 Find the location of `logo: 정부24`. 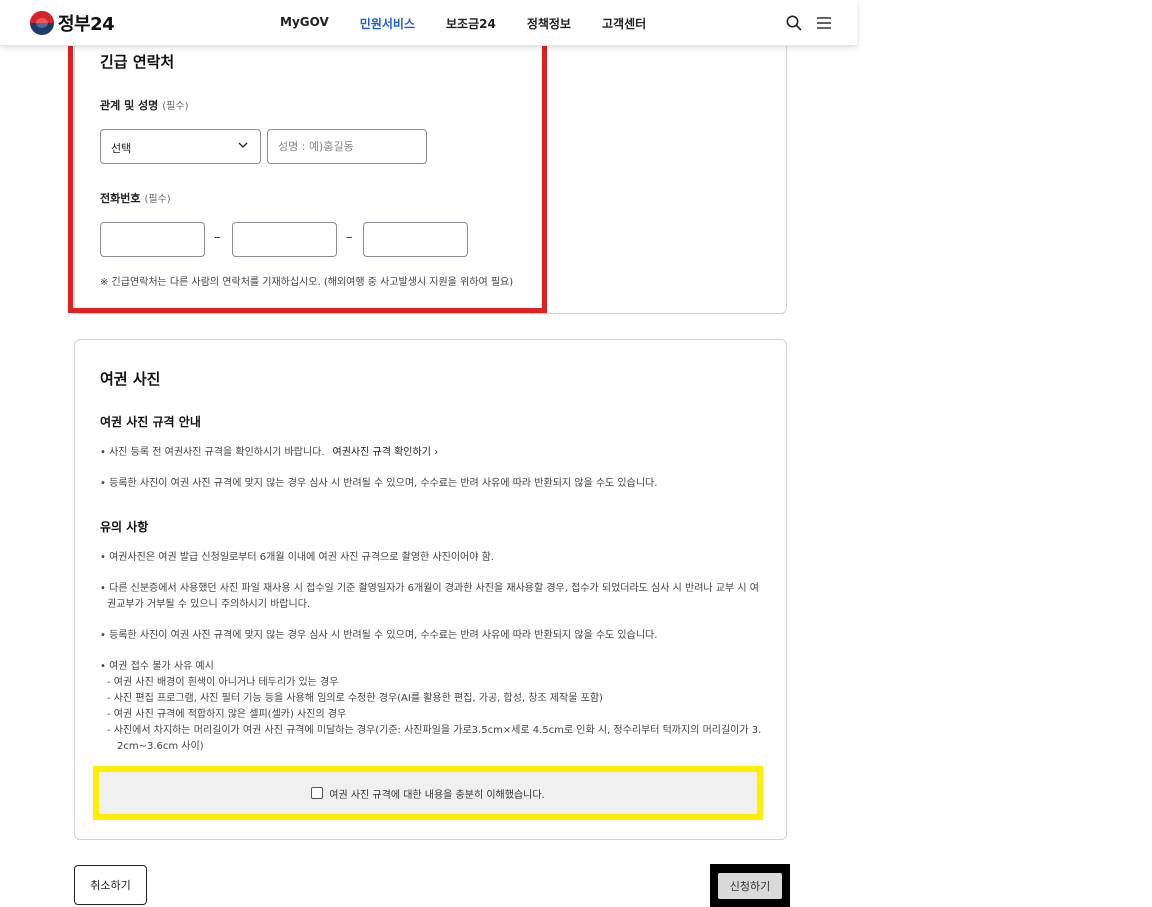

logo: 정부24 is located at coordinates (72, 23).